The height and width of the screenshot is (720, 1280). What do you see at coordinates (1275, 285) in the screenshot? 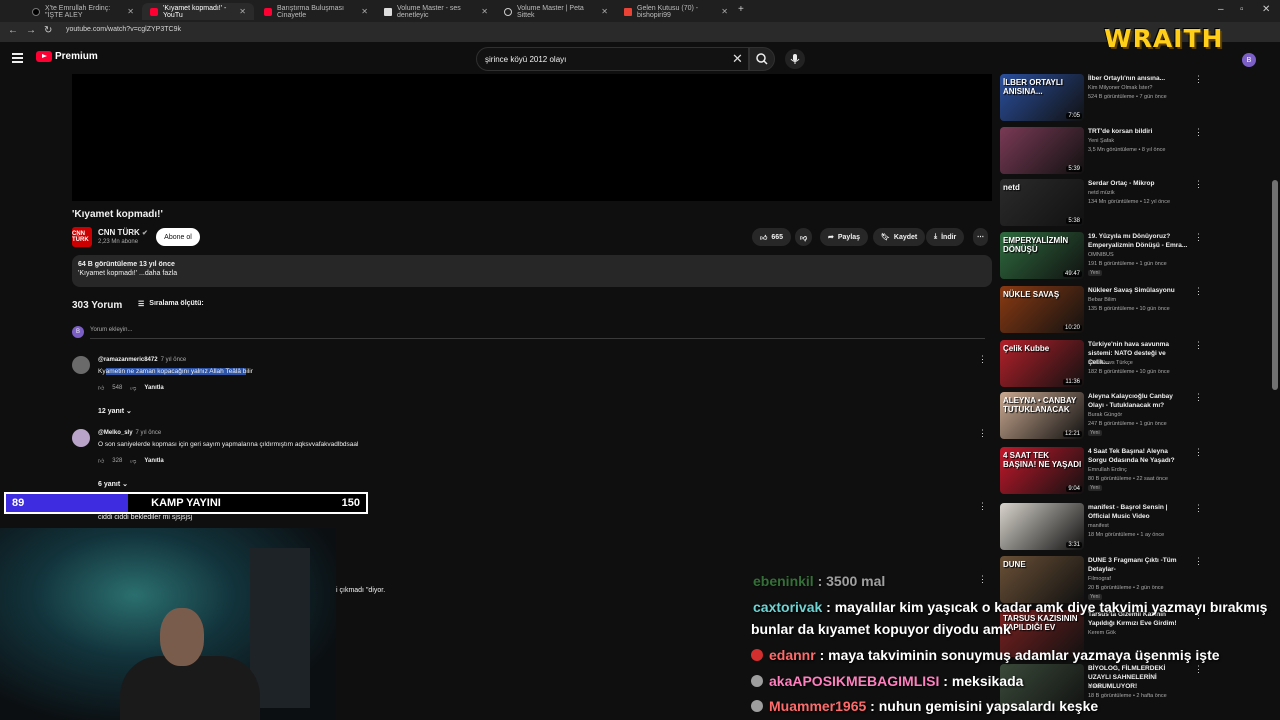
I see `scrollbar` at bounding box center [1275, 285].